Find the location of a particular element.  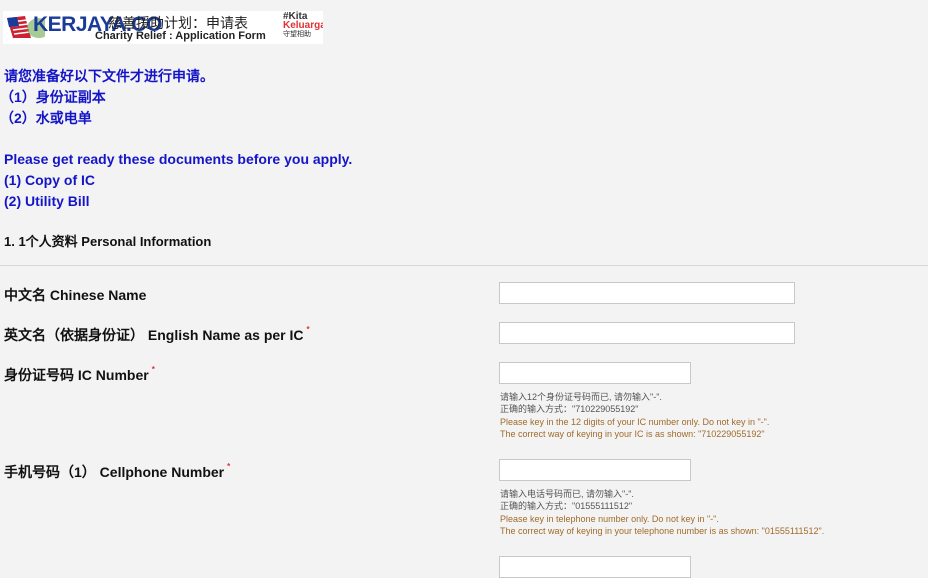

ic-number-input is located at coordinates (595, 373).